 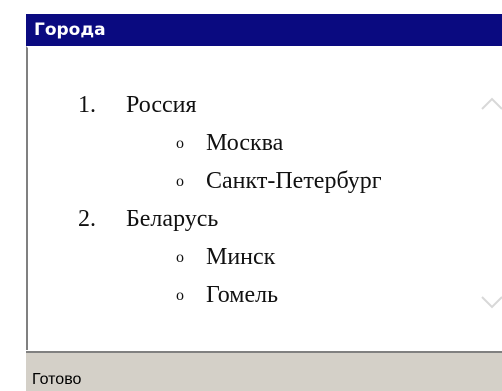 I want to click on city-name: Минск, so click(x=241, y=257).